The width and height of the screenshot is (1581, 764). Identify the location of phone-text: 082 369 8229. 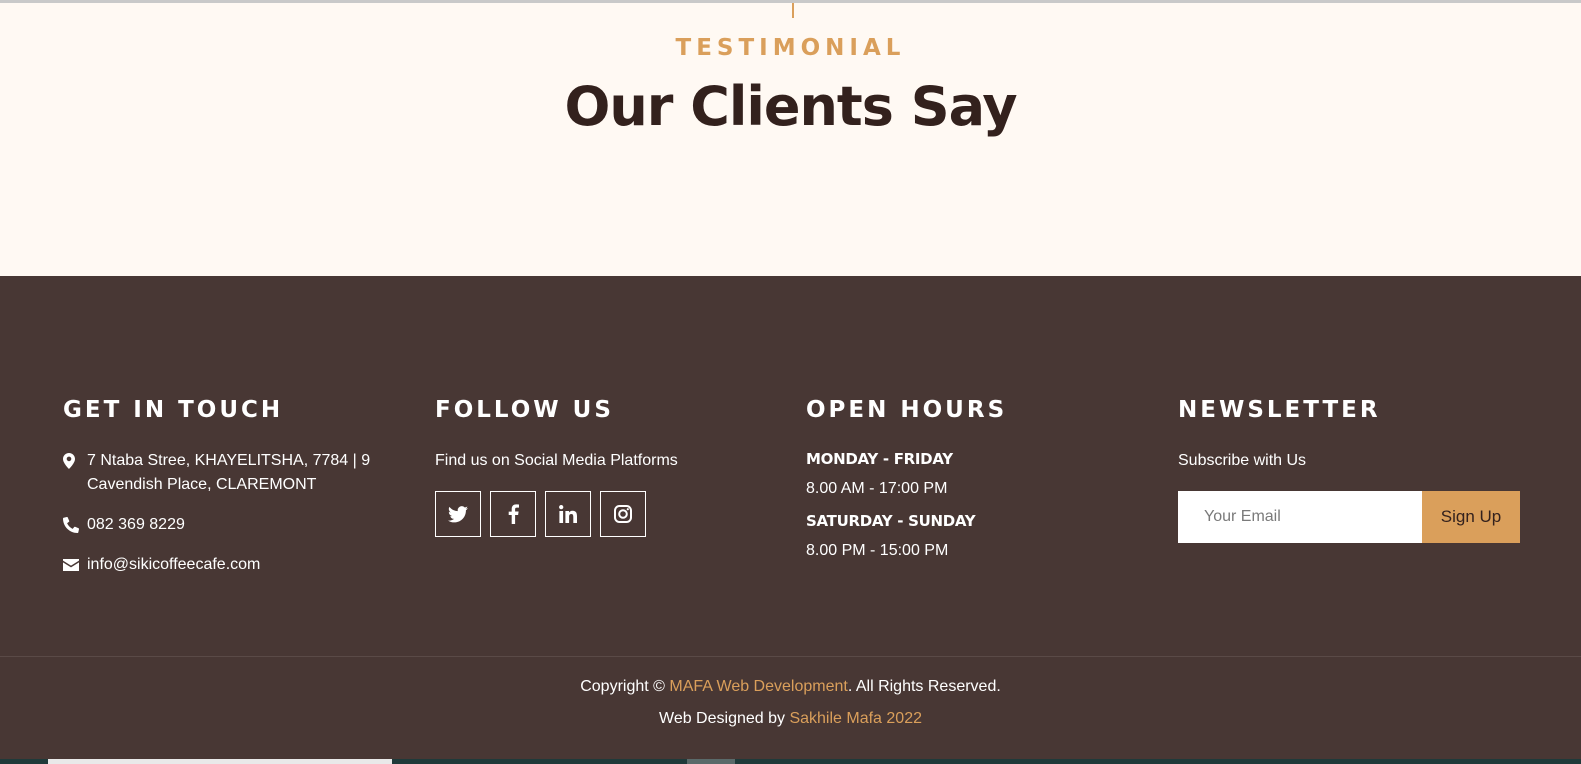
(136, 524).